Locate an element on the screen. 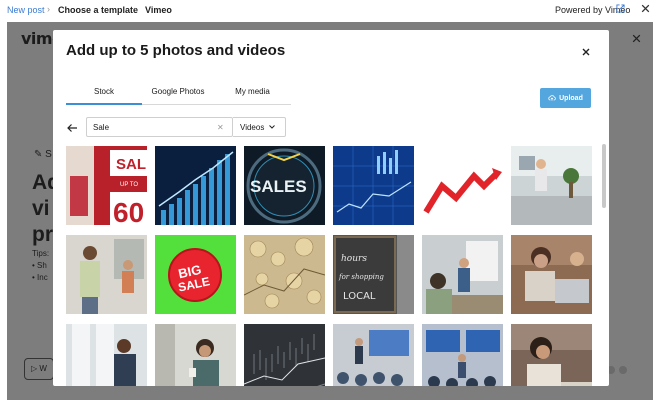 This screenshot has height=406, width=660. thumbnail-team-meeting-whiteboard is located at coordinates (462, 274).